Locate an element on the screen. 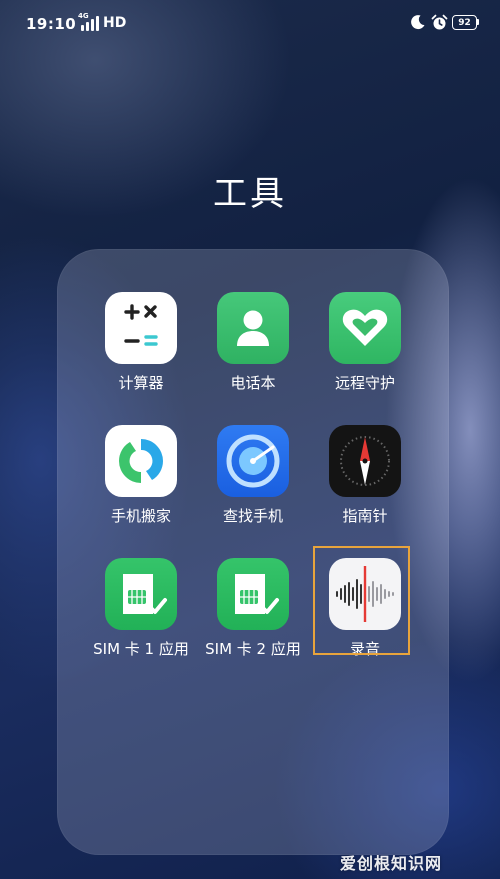 The height and width of the screenshot is (879, 500). moon-icon is located at coordinates (418, 22).